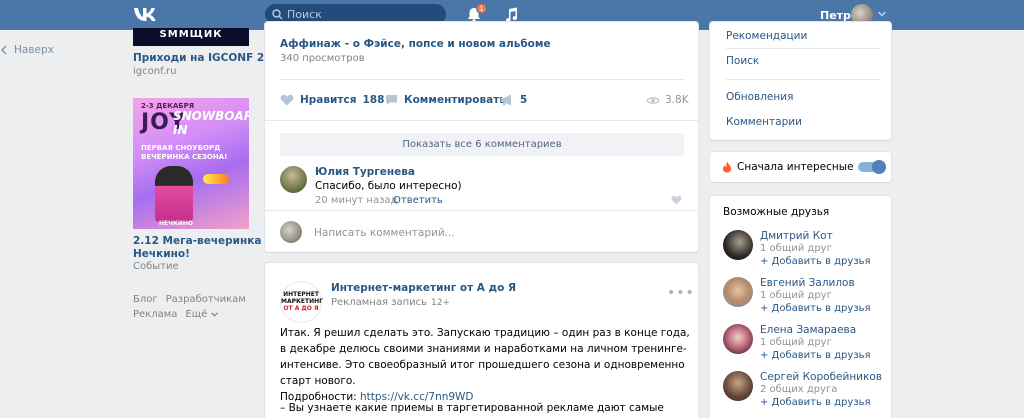  What do you see at coordinates (798, 389) in the screenshot?
I see `friend-mutual: 2 общих друга` at bounding box center [798, 389].